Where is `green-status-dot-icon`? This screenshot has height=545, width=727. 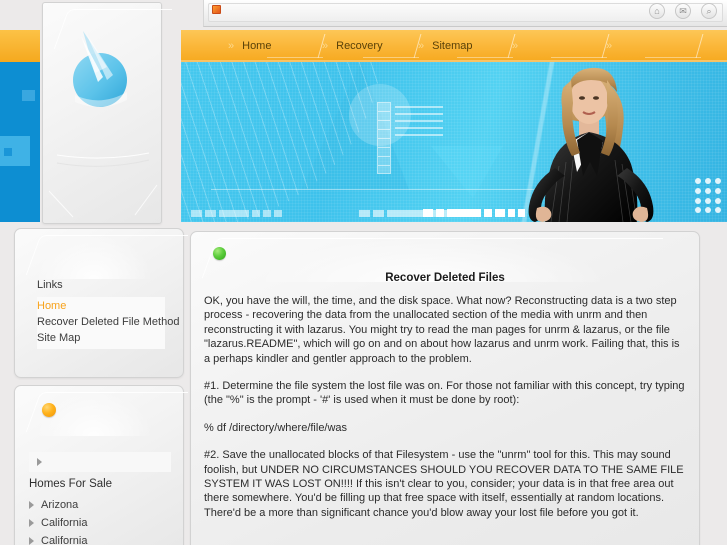
green-status-dot-icon is located at coordinates (219, 253).